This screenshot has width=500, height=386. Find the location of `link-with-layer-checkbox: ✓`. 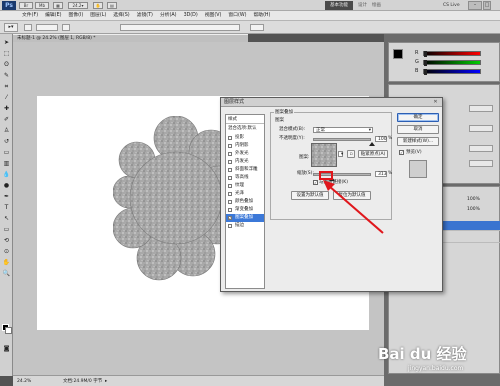

link-with-layer-checkbox: ✓ is located at coordinates (315, 182).